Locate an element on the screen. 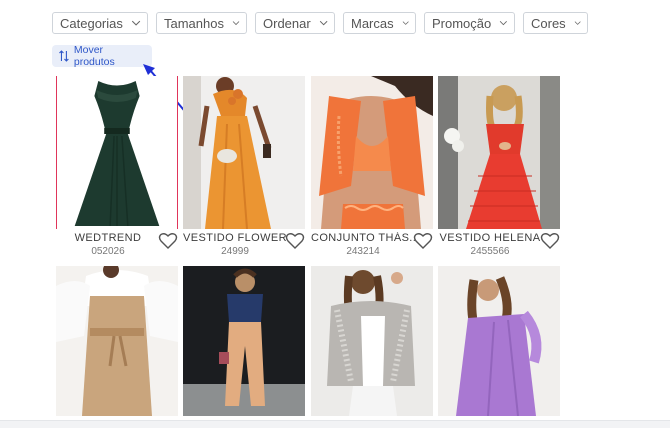 The image size is (670, 428). product-card: CONJUNTO THÁS... 243214 is located at coordinates (372, 166).